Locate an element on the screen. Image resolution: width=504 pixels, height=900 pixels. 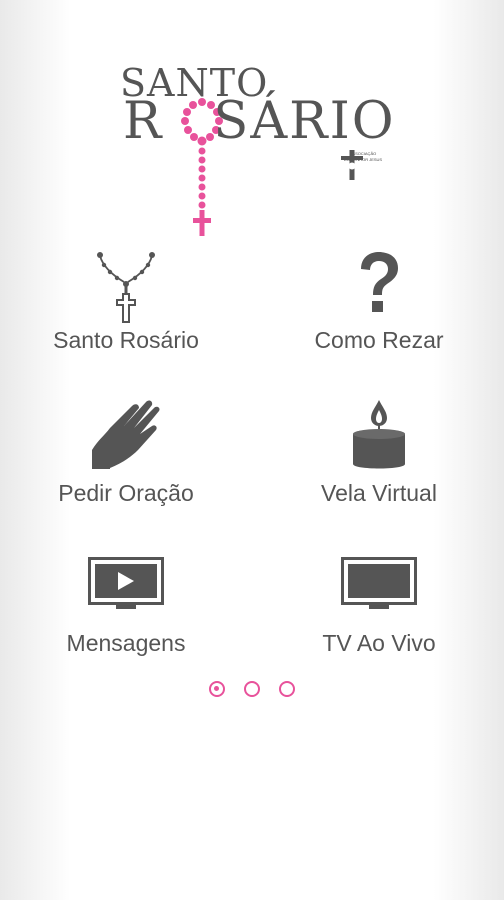
logo-title-left: R is located at coordinates (143, 121).